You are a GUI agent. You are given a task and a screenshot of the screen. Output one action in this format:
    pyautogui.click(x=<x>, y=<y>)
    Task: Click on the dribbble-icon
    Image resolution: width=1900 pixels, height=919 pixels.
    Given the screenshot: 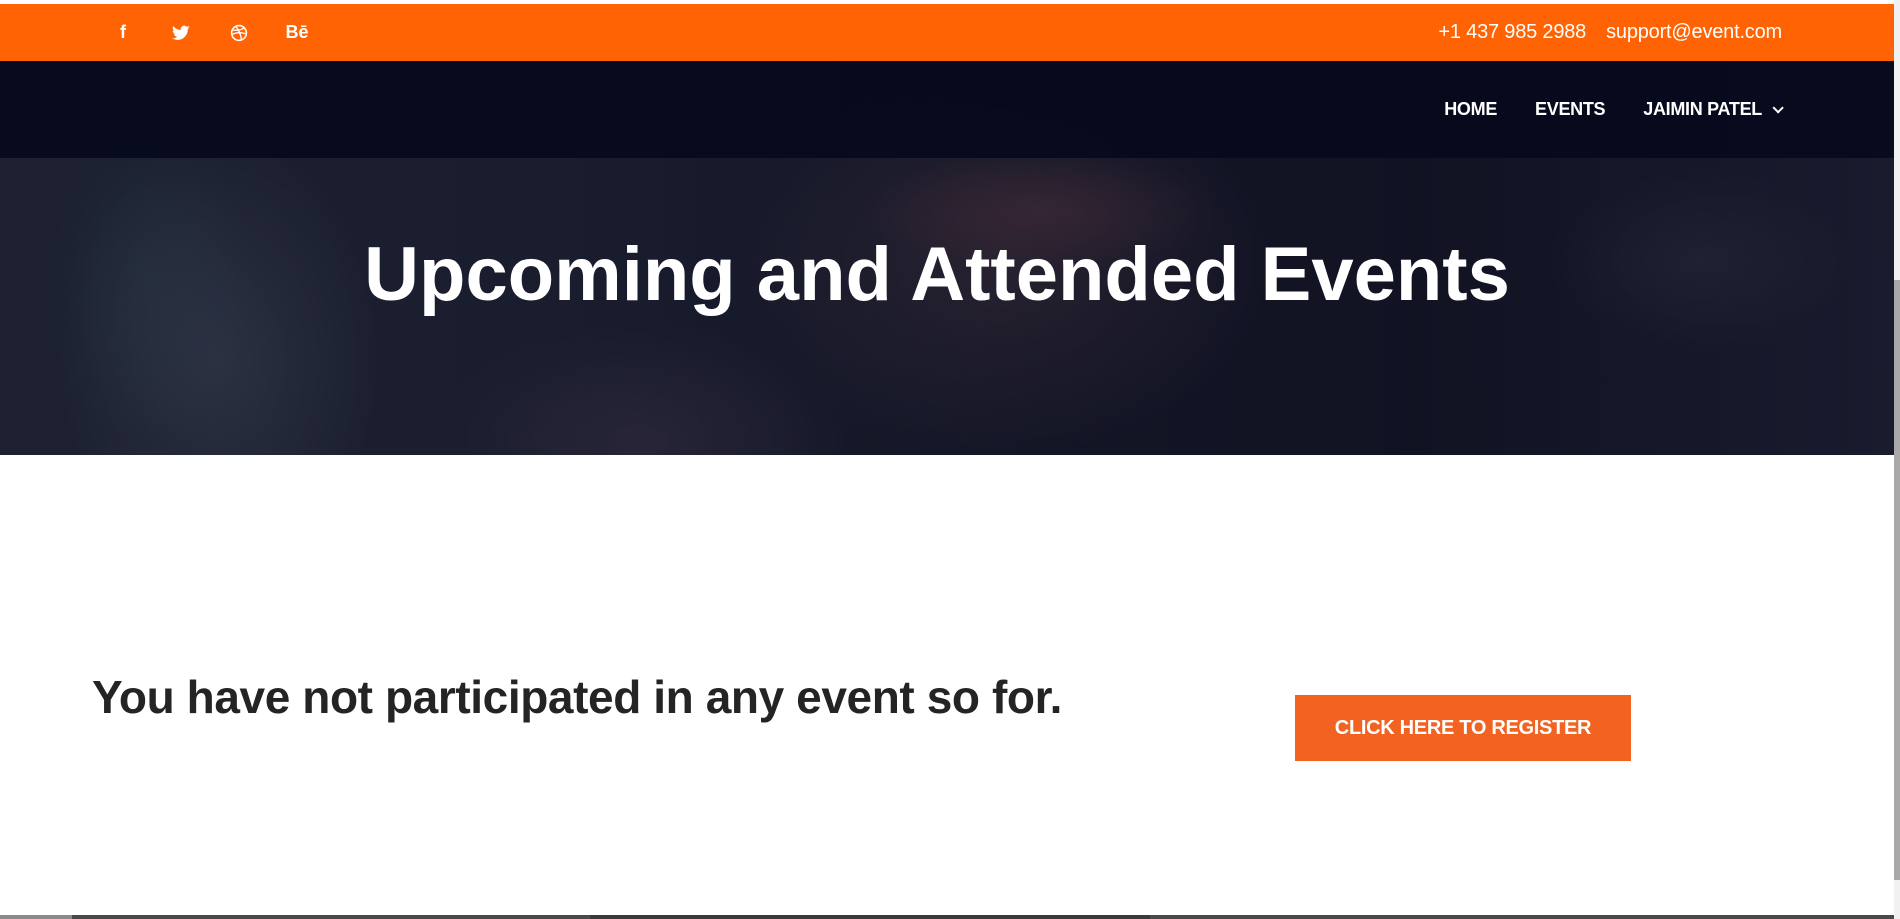 What is the action you would take?
    pyautogui.click(x=239, y=33)
    